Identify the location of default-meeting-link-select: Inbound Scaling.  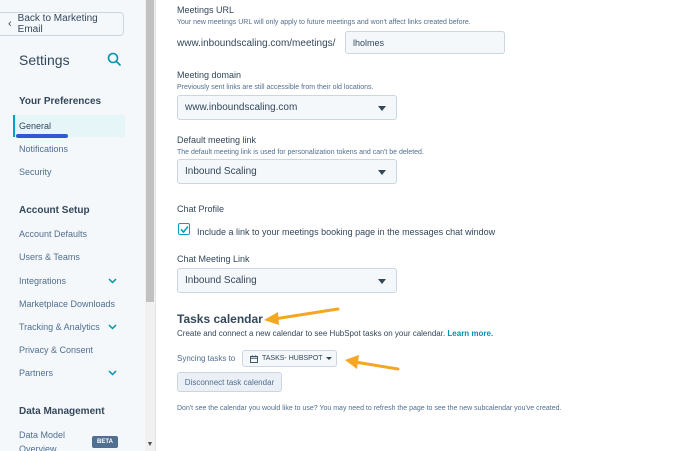
(287, 171).